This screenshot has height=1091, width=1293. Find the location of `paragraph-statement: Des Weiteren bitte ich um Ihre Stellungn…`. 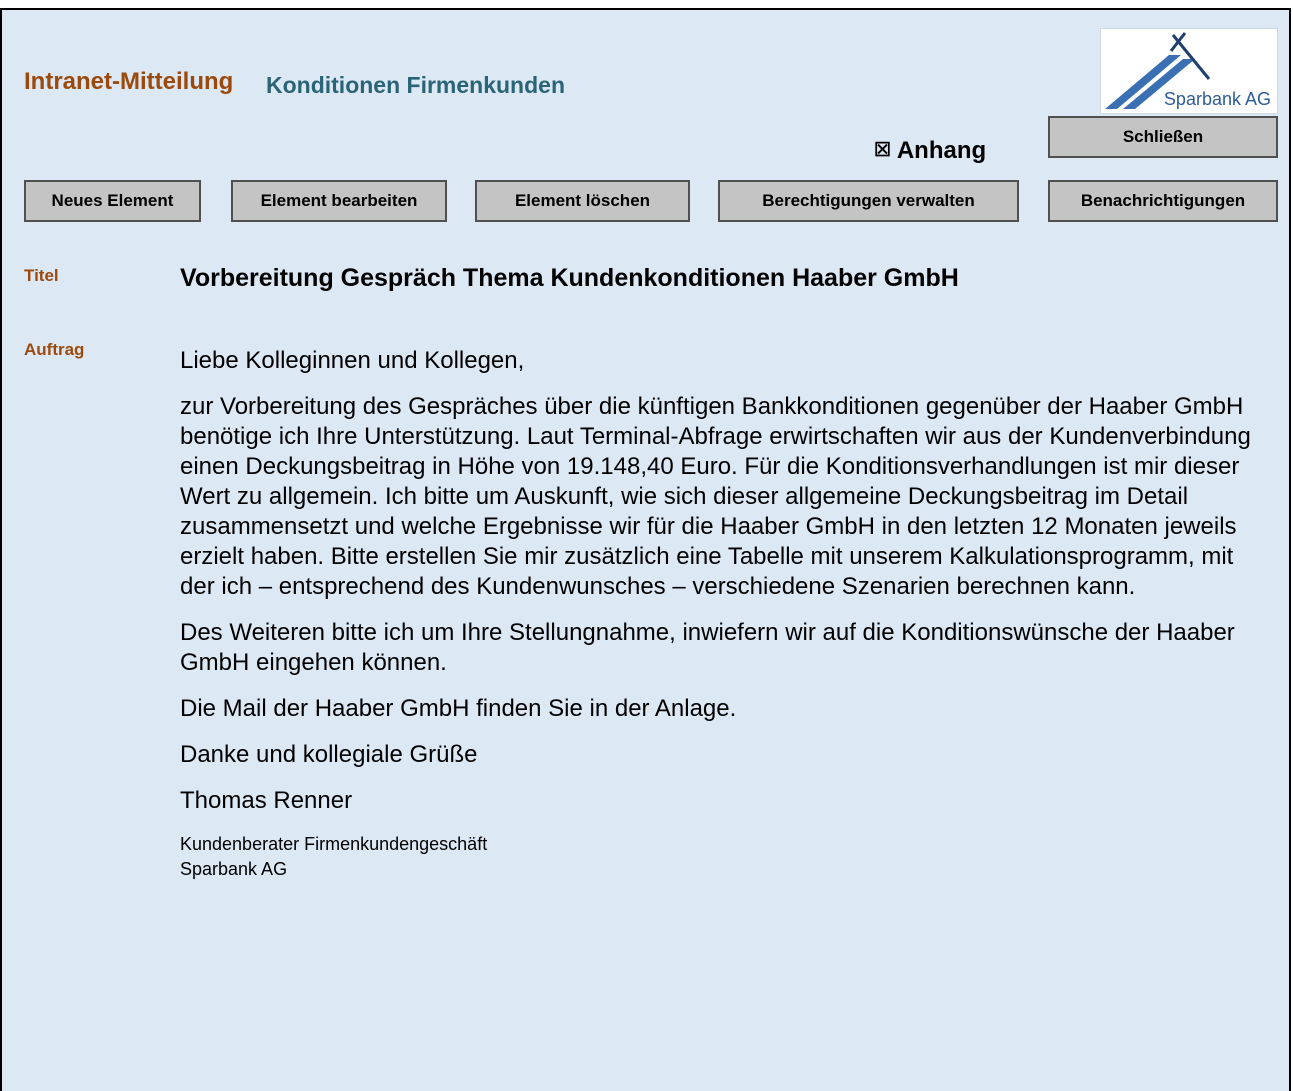

paragraph-statement: Des Weiteren bitte ich um Ihre Stellungn… is located at coordinates (707, 647).